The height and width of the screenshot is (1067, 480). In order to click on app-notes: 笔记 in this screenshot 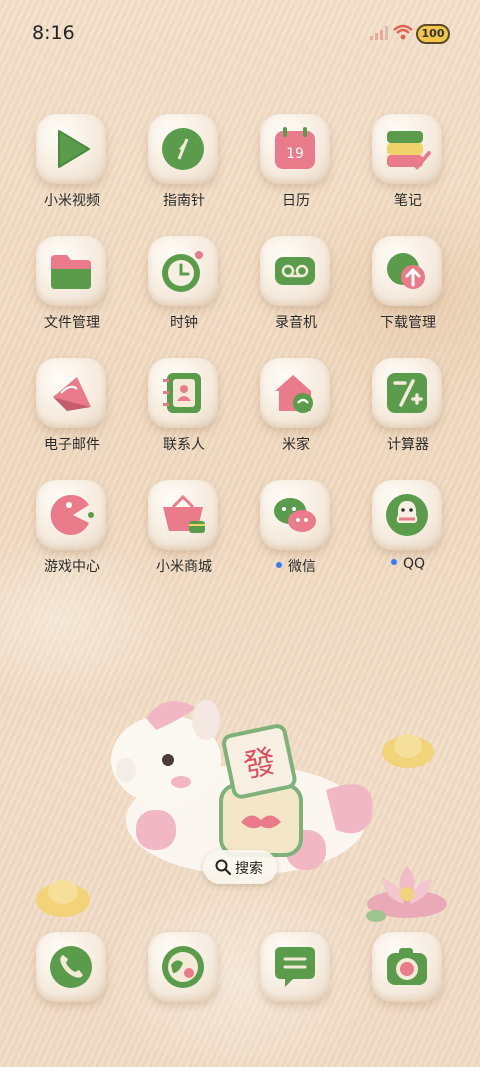, I will do `click(408, 165)`.